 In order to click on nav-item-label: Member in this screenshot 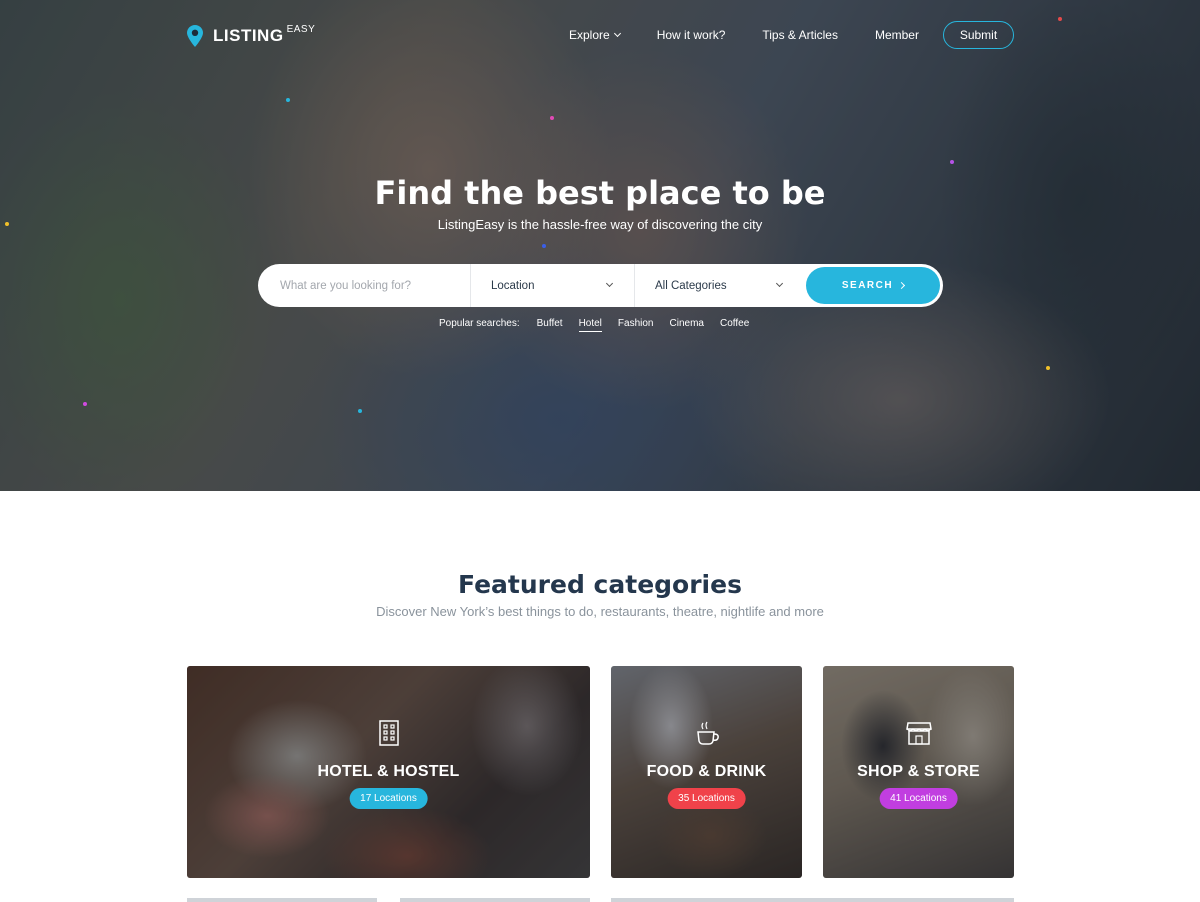, I will do `click(896, 35)`.